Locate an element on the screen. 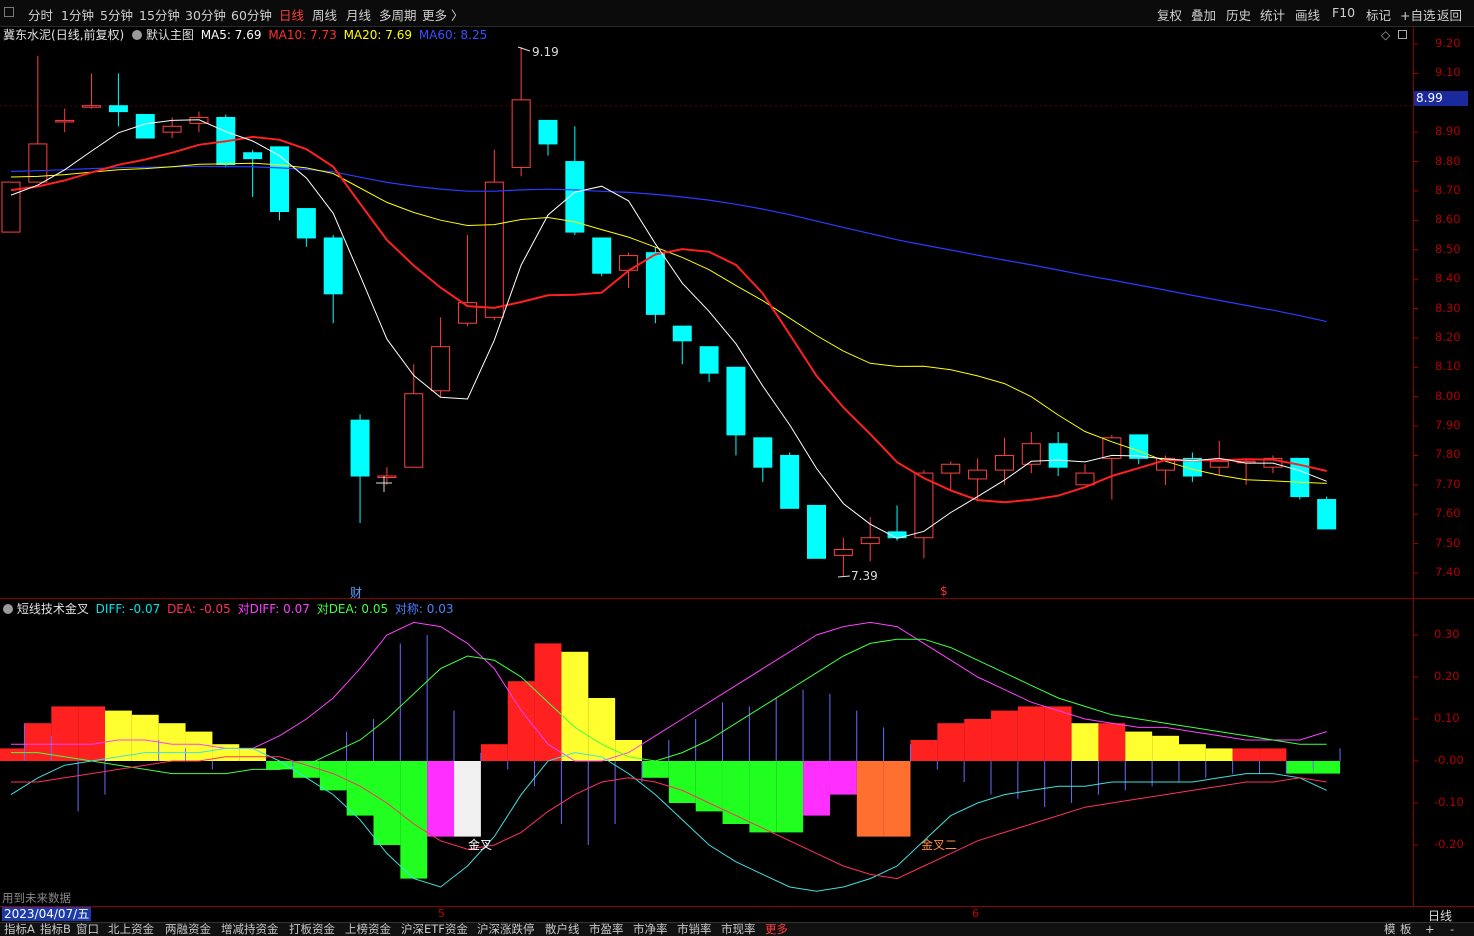 This screenshot has width=1474, height=936. ma5-value: MA5: 7.69 is located at coordinates (231, 35).